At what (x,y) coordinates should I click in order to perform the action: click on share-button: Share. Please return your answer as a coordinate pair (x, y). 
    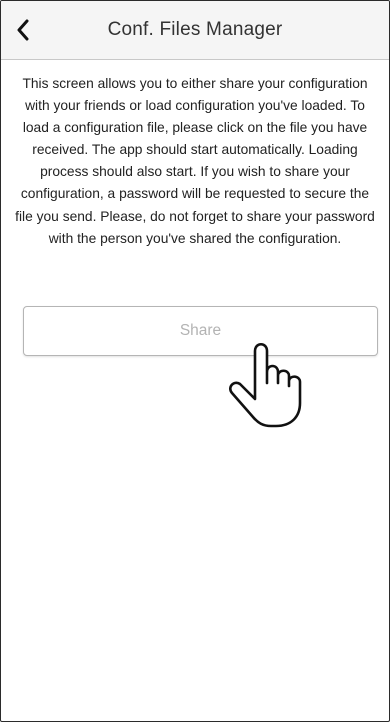
    Looking at the image, I should click on (200, 331).